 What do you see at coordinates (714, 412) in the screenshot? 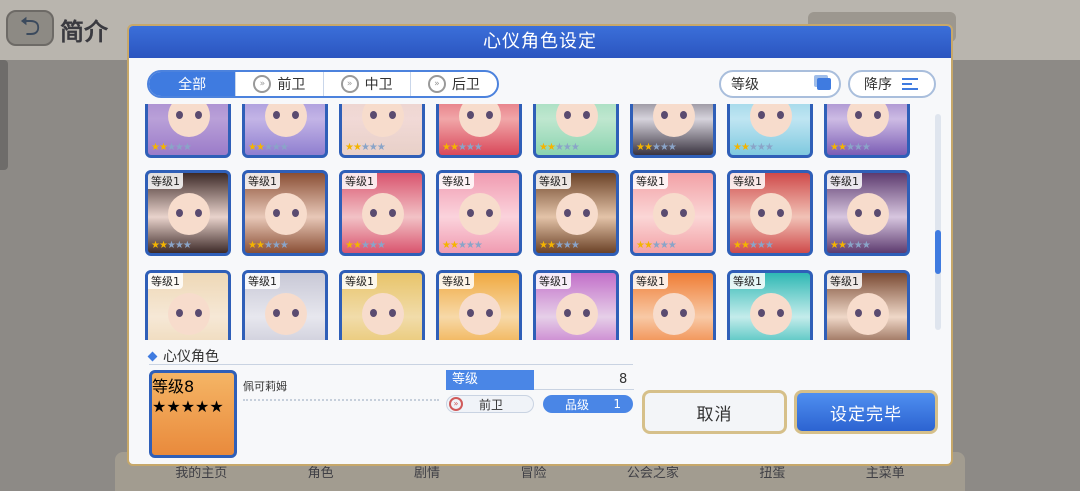
I see `cancel-button: 取消` at bounding box center [714, 412].